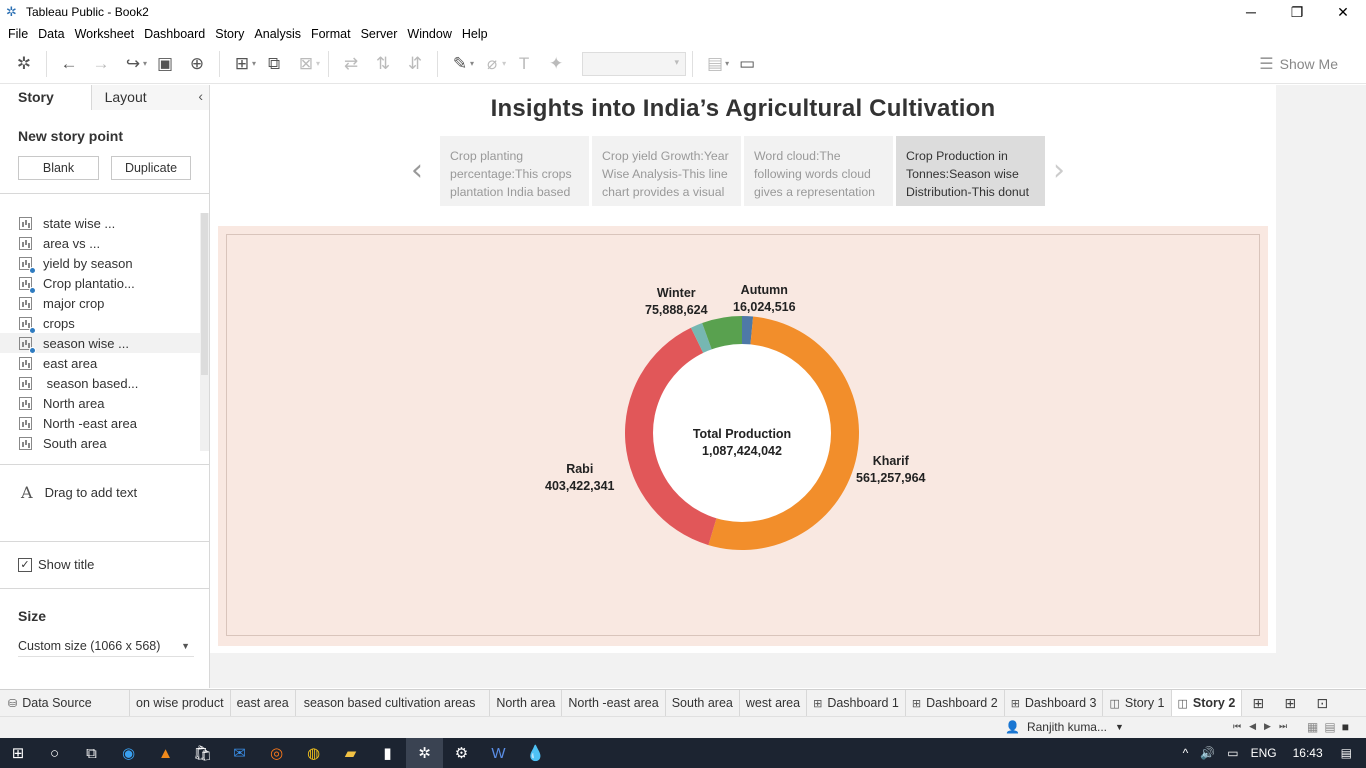 Image resolution: width=1366 pixels, height=768 pixels. Describe the element at coordinates (1329, 727) in the screenshot. I see `filmstrip-icon: ▤` at that location.